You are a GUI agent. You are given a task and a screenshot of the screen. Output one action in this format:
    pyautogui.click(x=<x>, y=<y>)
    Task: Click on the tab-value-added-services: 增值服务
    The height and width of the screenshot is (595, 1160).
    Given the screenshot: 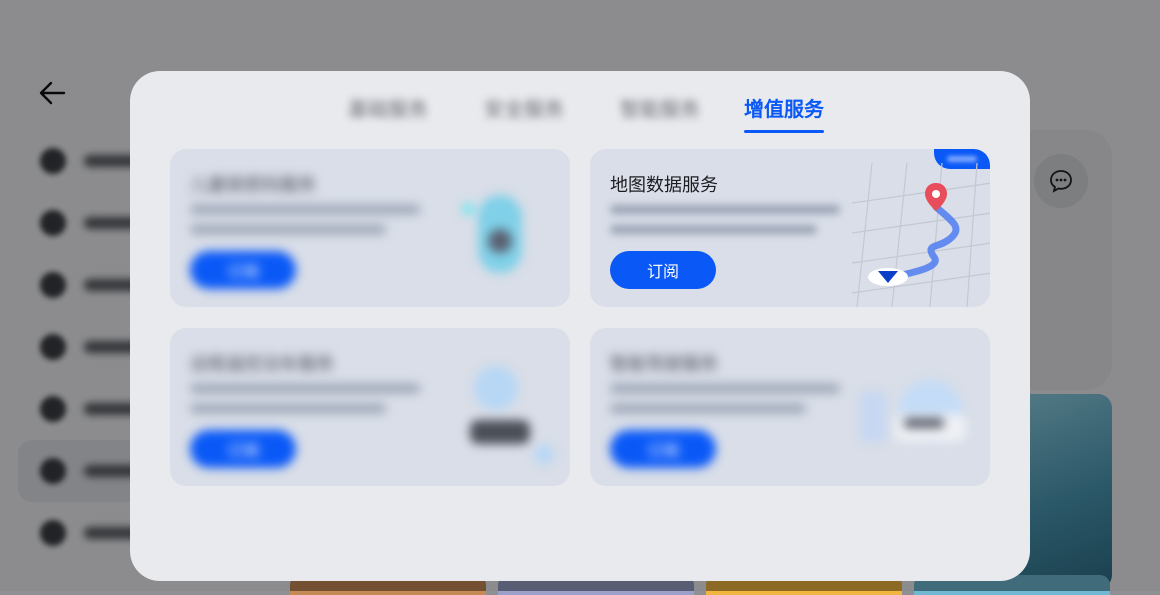 What is the action you would take?
    pyautogui.click(x=784, y=113)
    